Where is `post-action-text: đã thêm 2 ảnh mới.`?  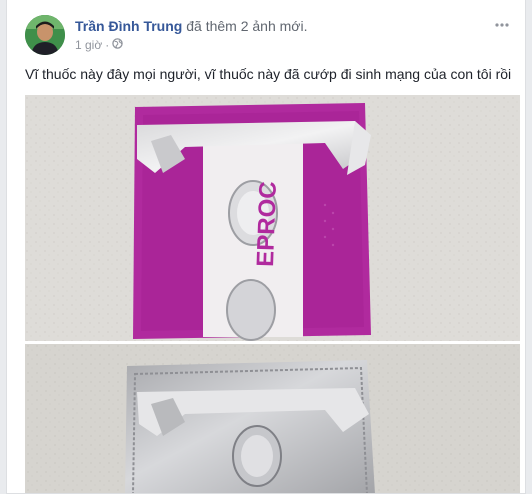 post-action-text: đã thêm 2 ảnh mới. is located at coordinates (247, 26).